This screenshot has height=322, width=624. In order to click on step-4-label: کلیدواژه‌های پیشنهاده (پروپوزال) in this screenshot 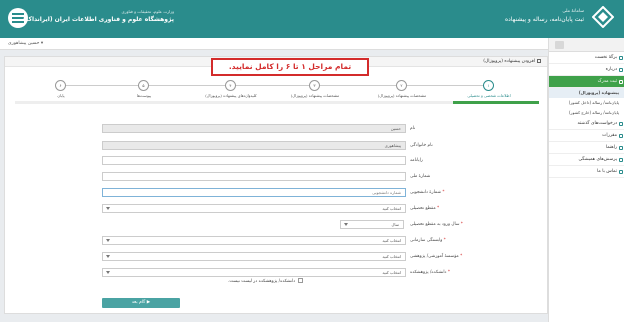, I will do `click(231, 95)`.